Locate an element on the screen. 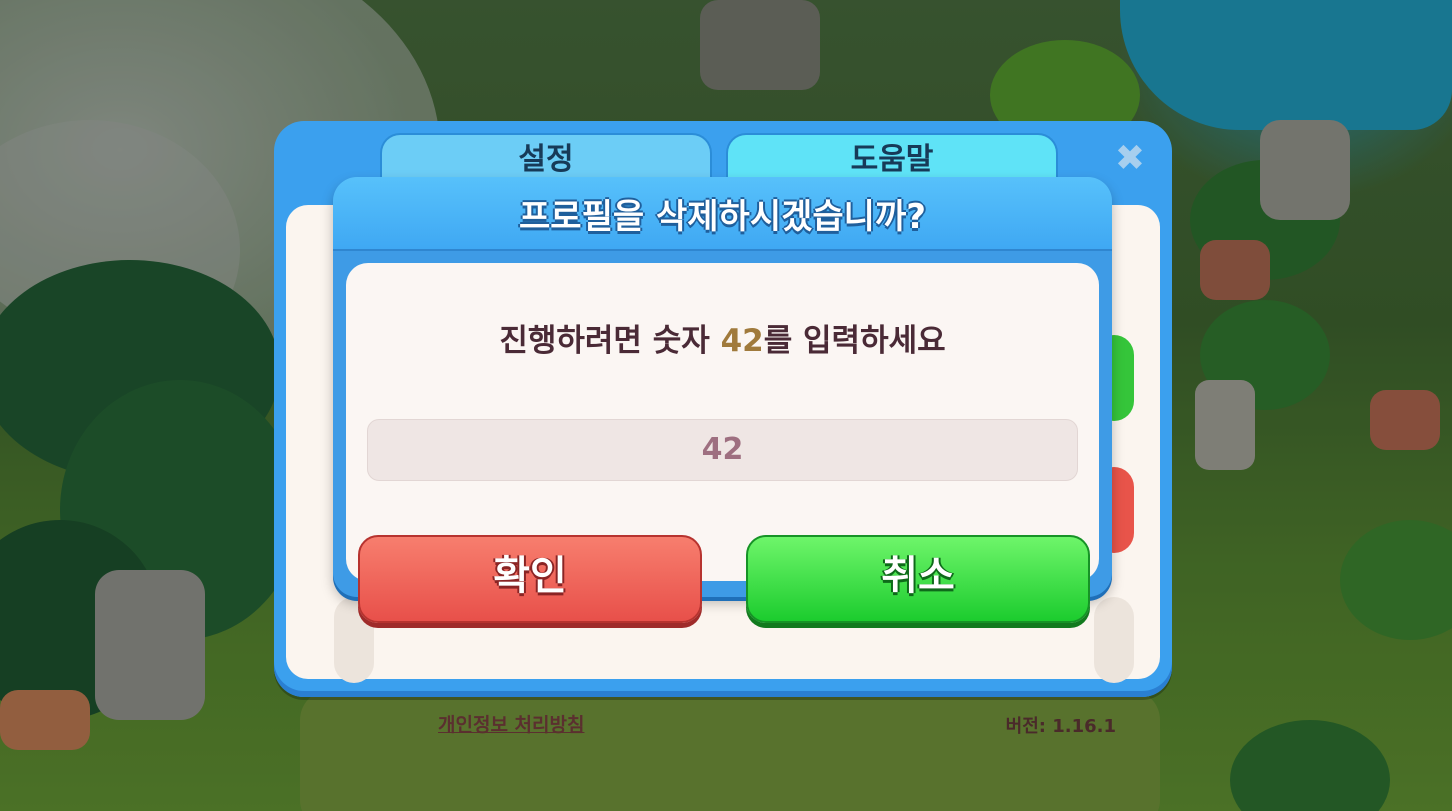 The height and width of the screenshot is (811, 1452). settings-button is located at coordinates (1114, 640).